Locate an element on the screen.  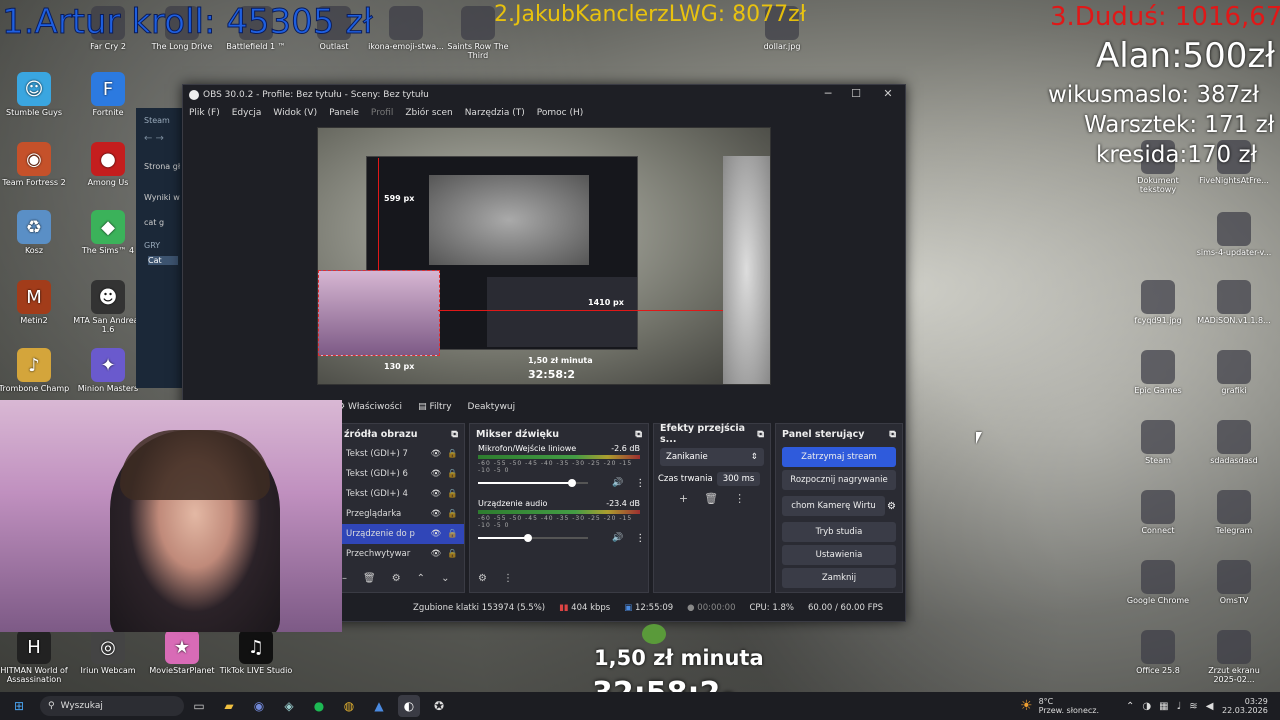
filters-button: ▤ Filtry is located at coordinates (434, 407).